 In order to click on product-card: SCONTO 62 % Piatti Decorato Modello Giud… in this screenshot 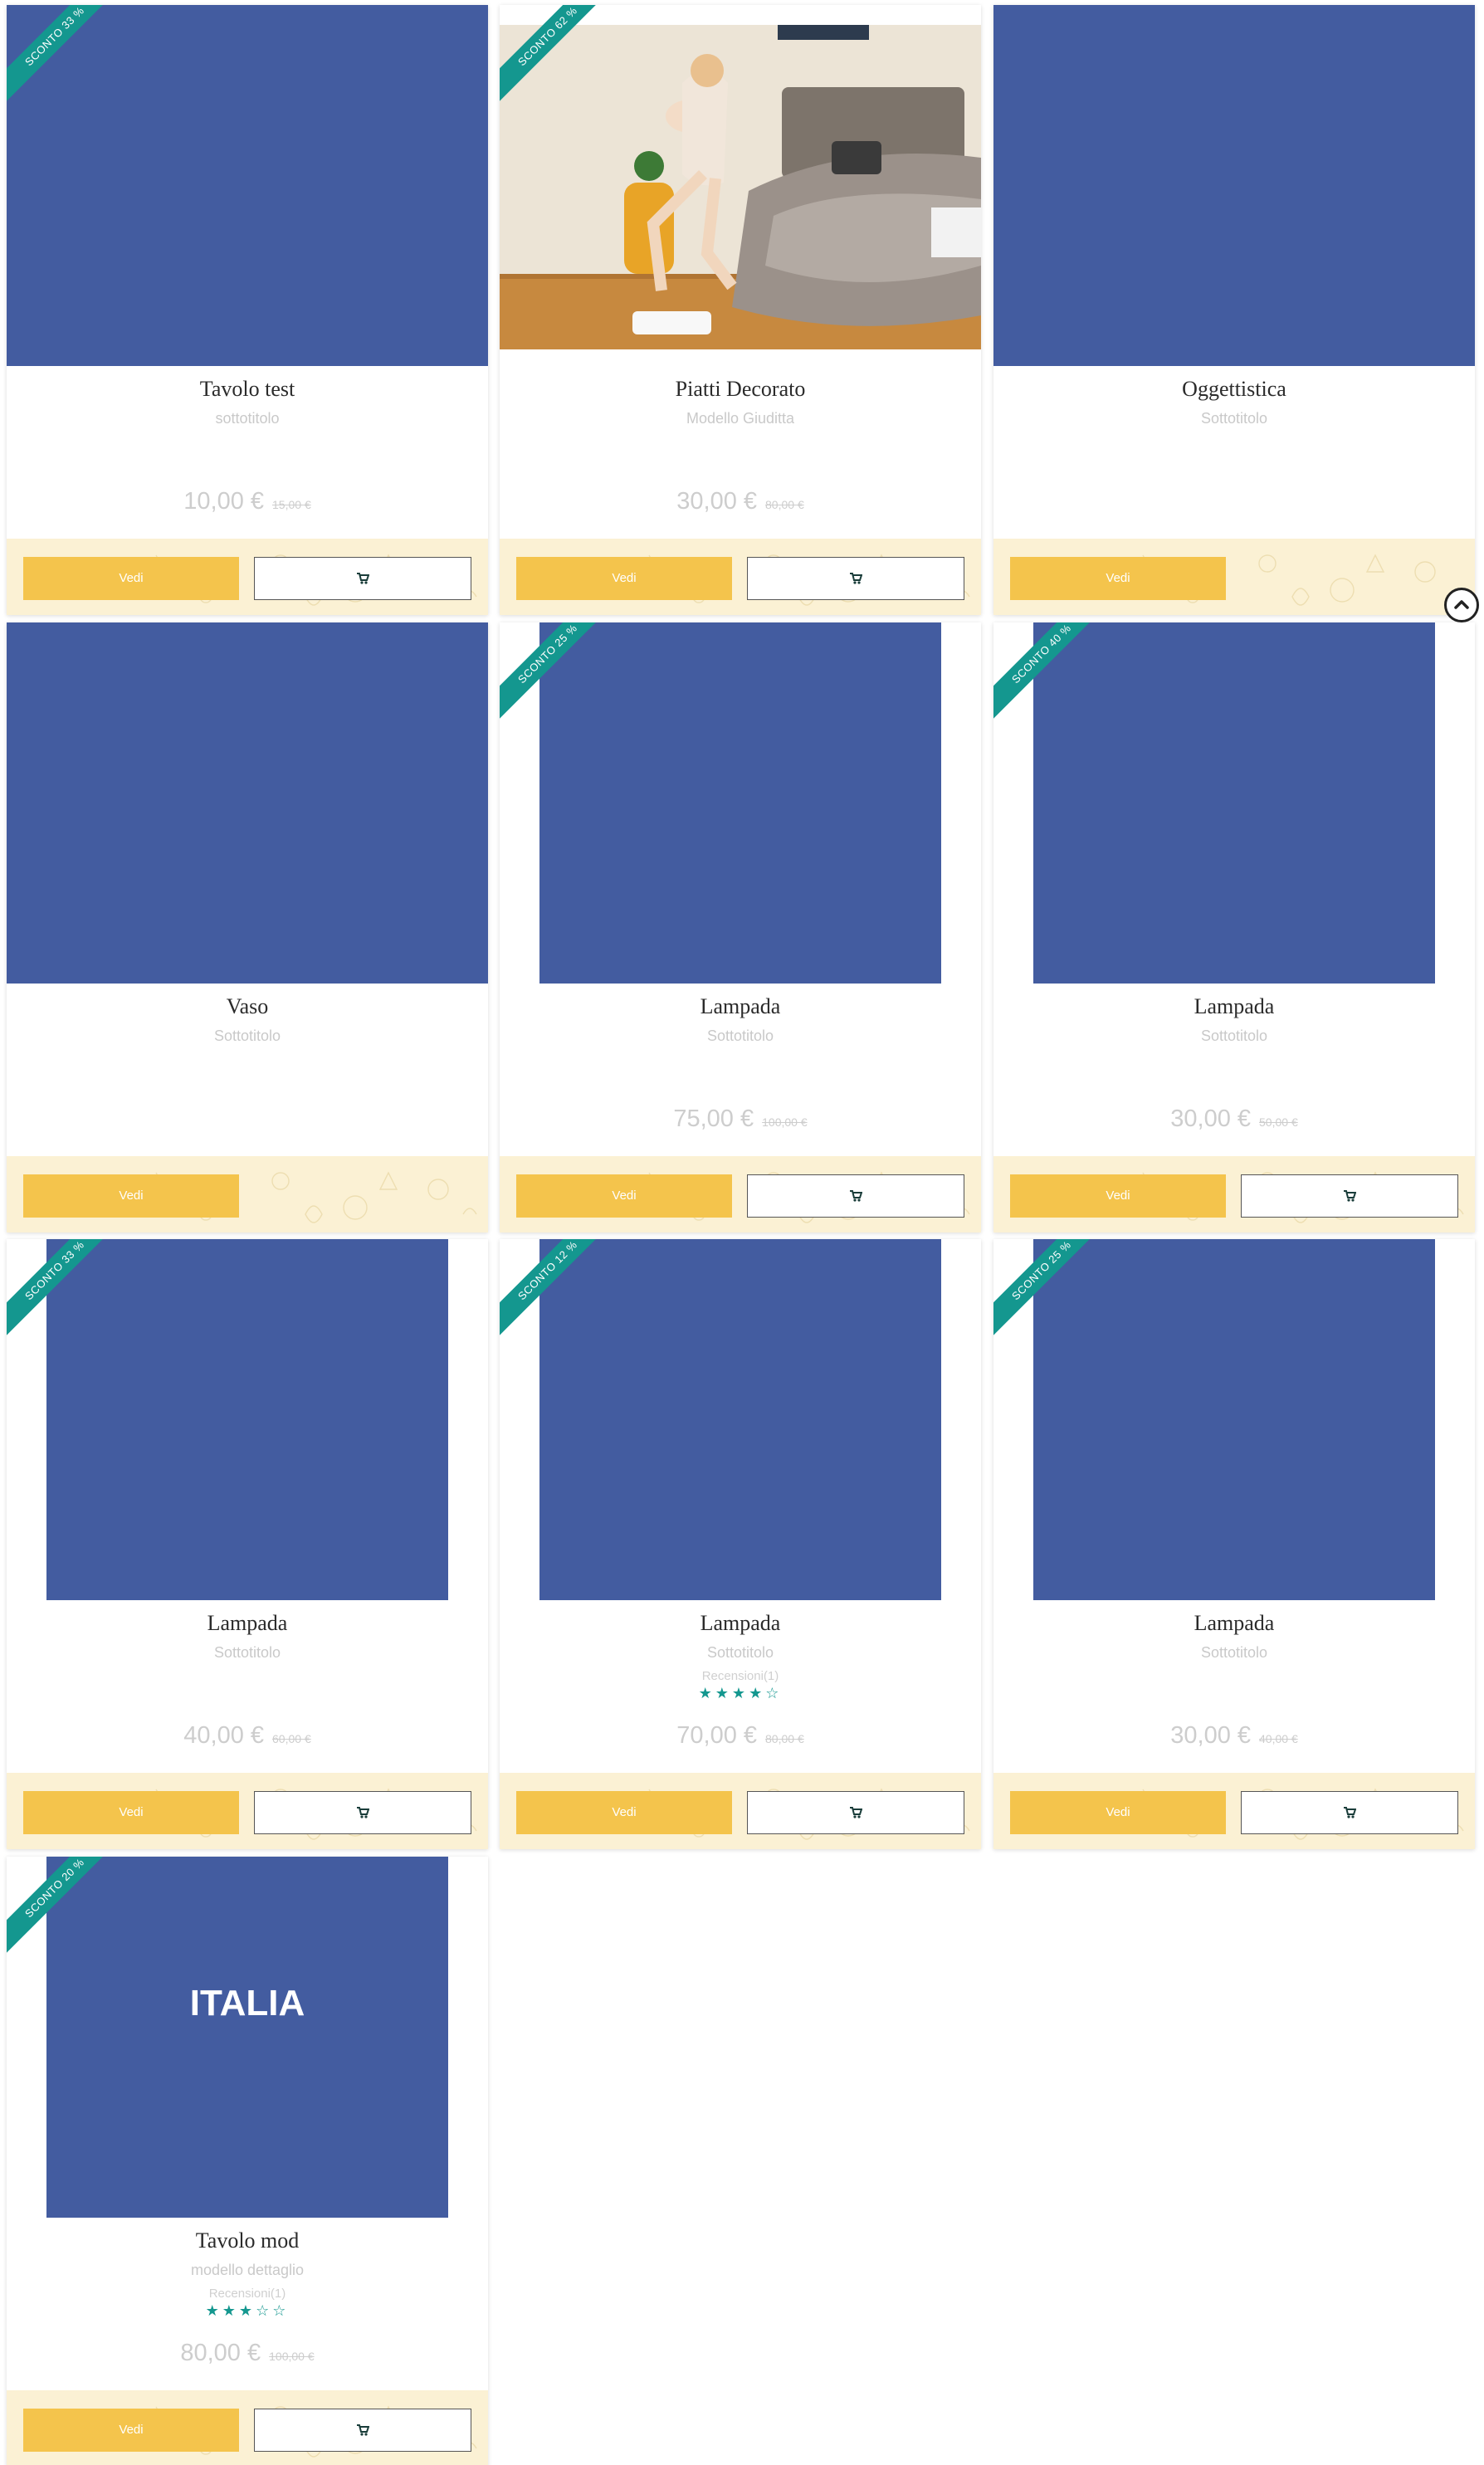, I will do `click(740, 310)`.